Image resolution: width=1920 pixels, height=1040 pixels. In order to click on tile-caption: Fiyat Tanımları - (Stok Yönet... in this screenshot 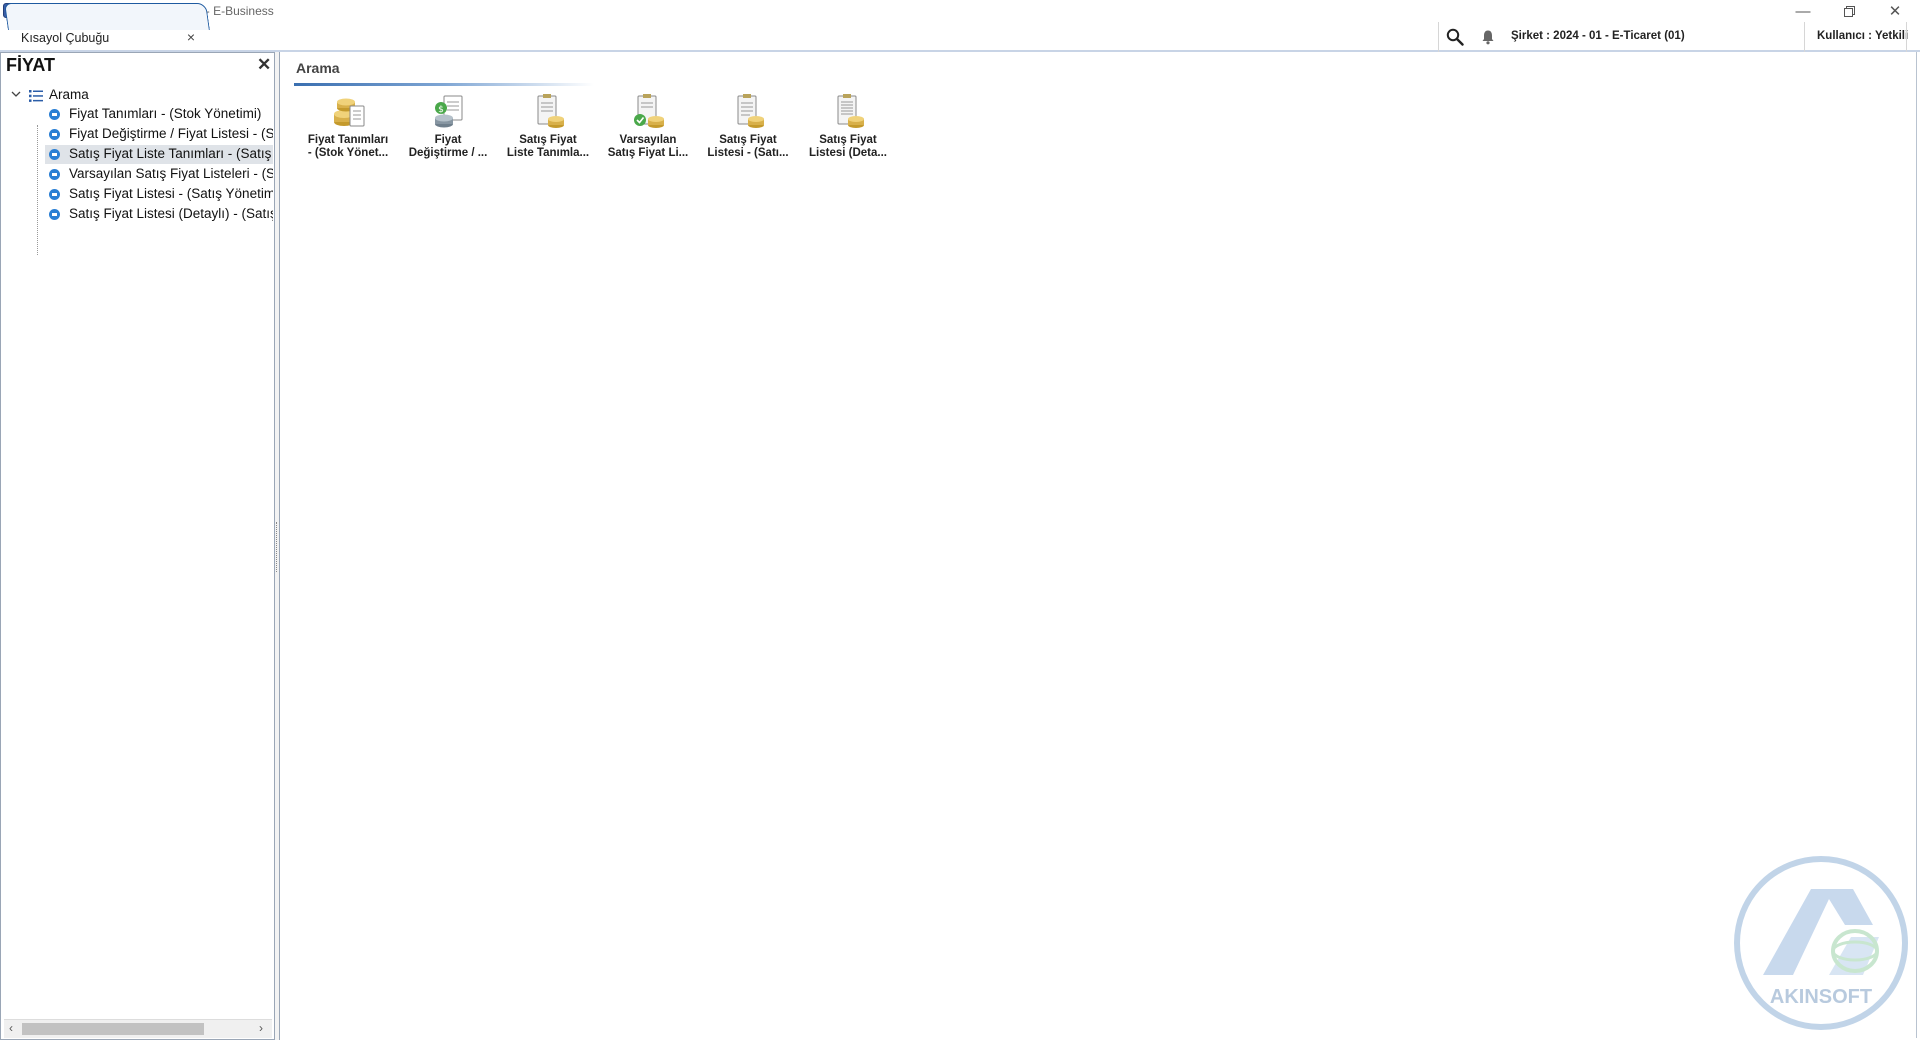, I will do `click(348, 146)`.